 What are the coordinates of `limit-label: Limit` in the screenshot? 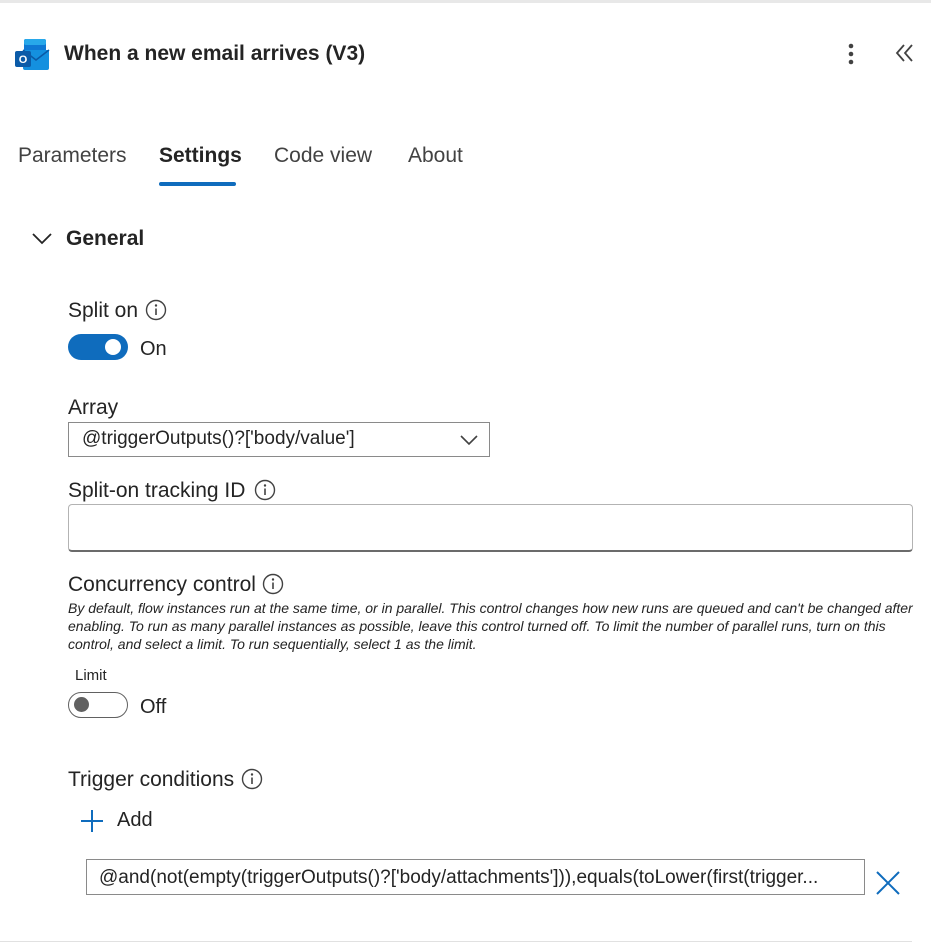 It's located at (91, 675).